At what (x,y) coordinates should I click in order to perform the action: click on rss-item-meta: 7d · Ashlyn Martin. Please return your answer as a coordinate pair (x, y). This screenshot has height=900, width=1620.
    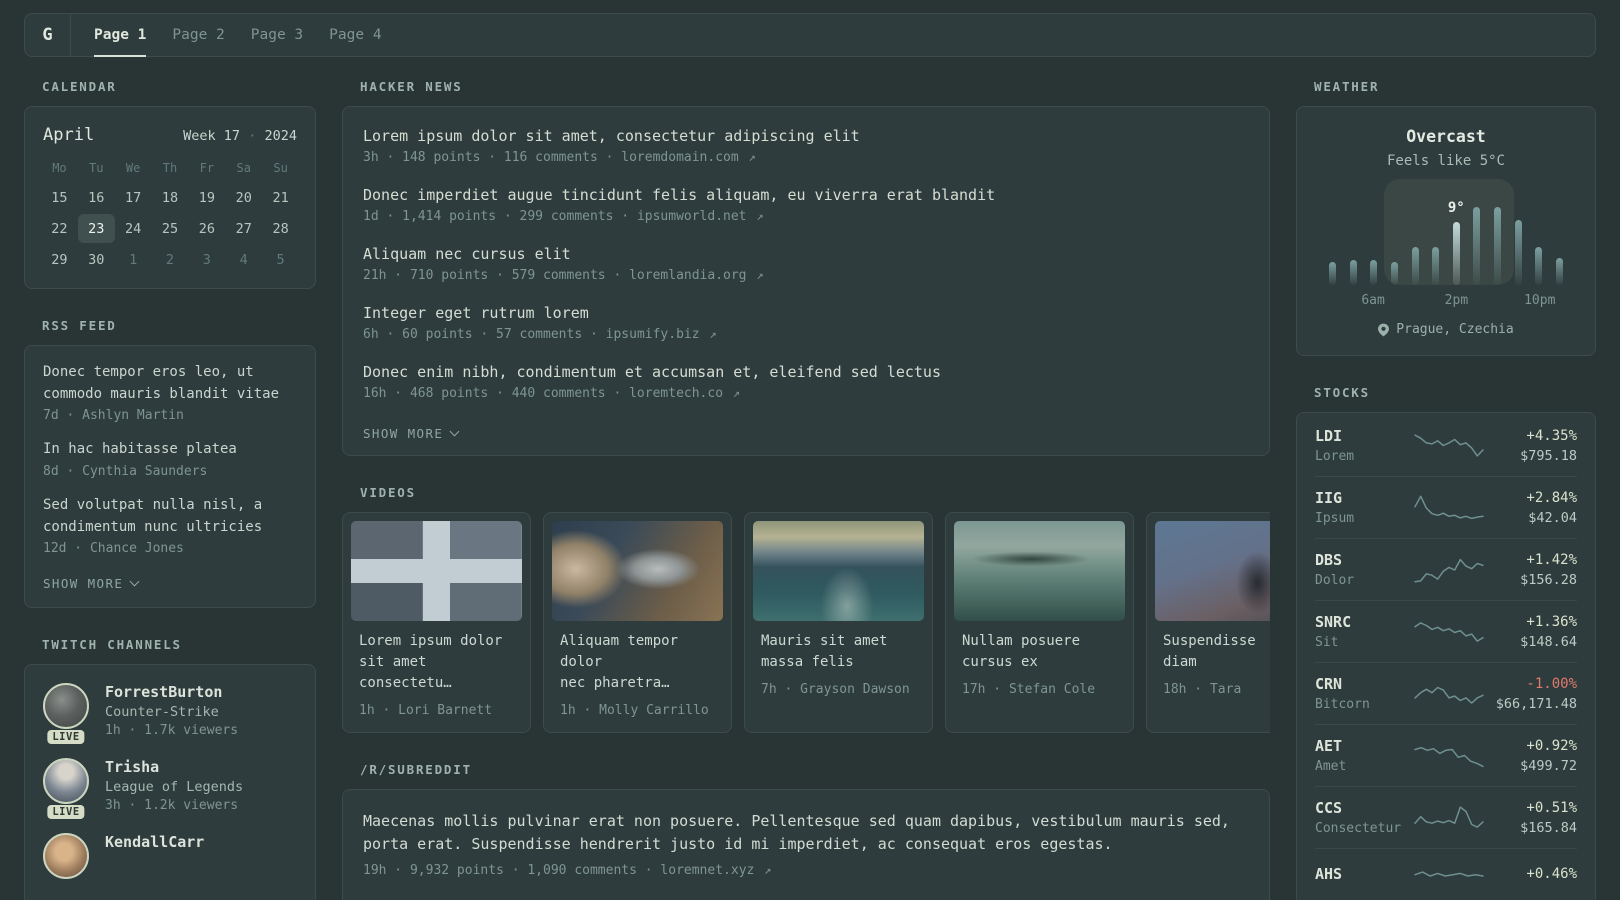
    Looking at the image, I should click on (113, 416).